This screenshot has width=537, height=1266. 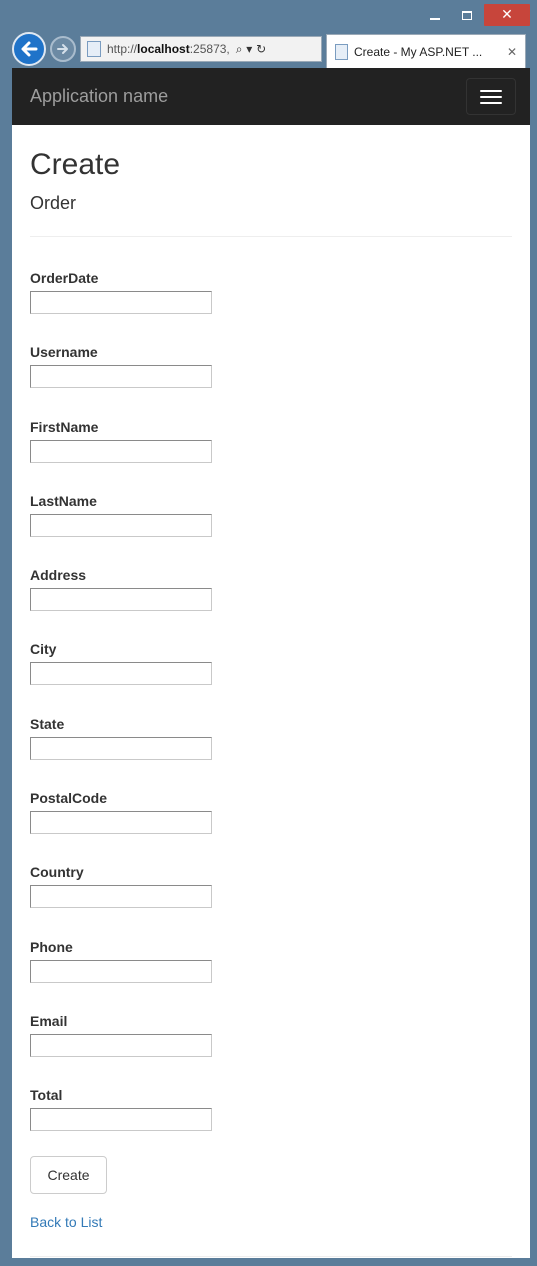 I want to click on brand-link: Application name, so click(x=99, y=96).